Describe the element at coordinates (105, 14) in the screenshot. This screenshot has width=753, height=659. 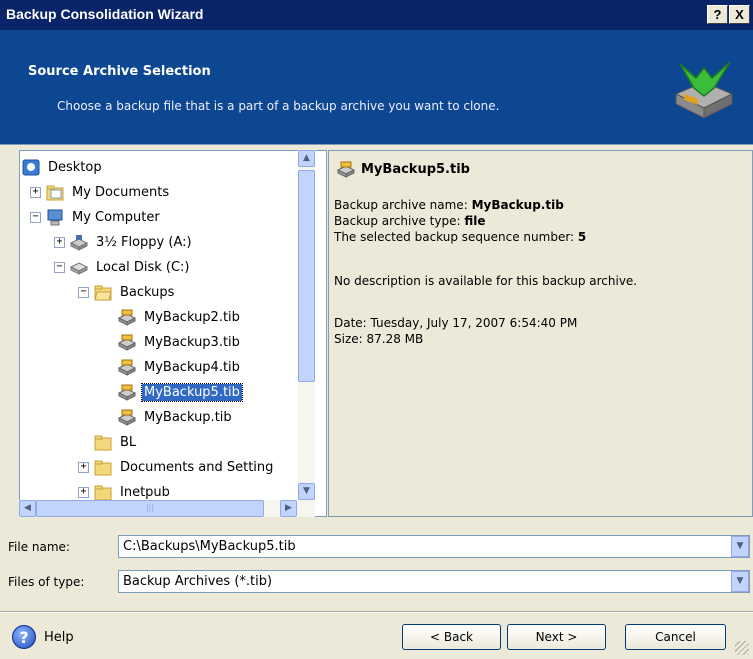
I see `window-title: Backup Consolidation Wizard` at that location.